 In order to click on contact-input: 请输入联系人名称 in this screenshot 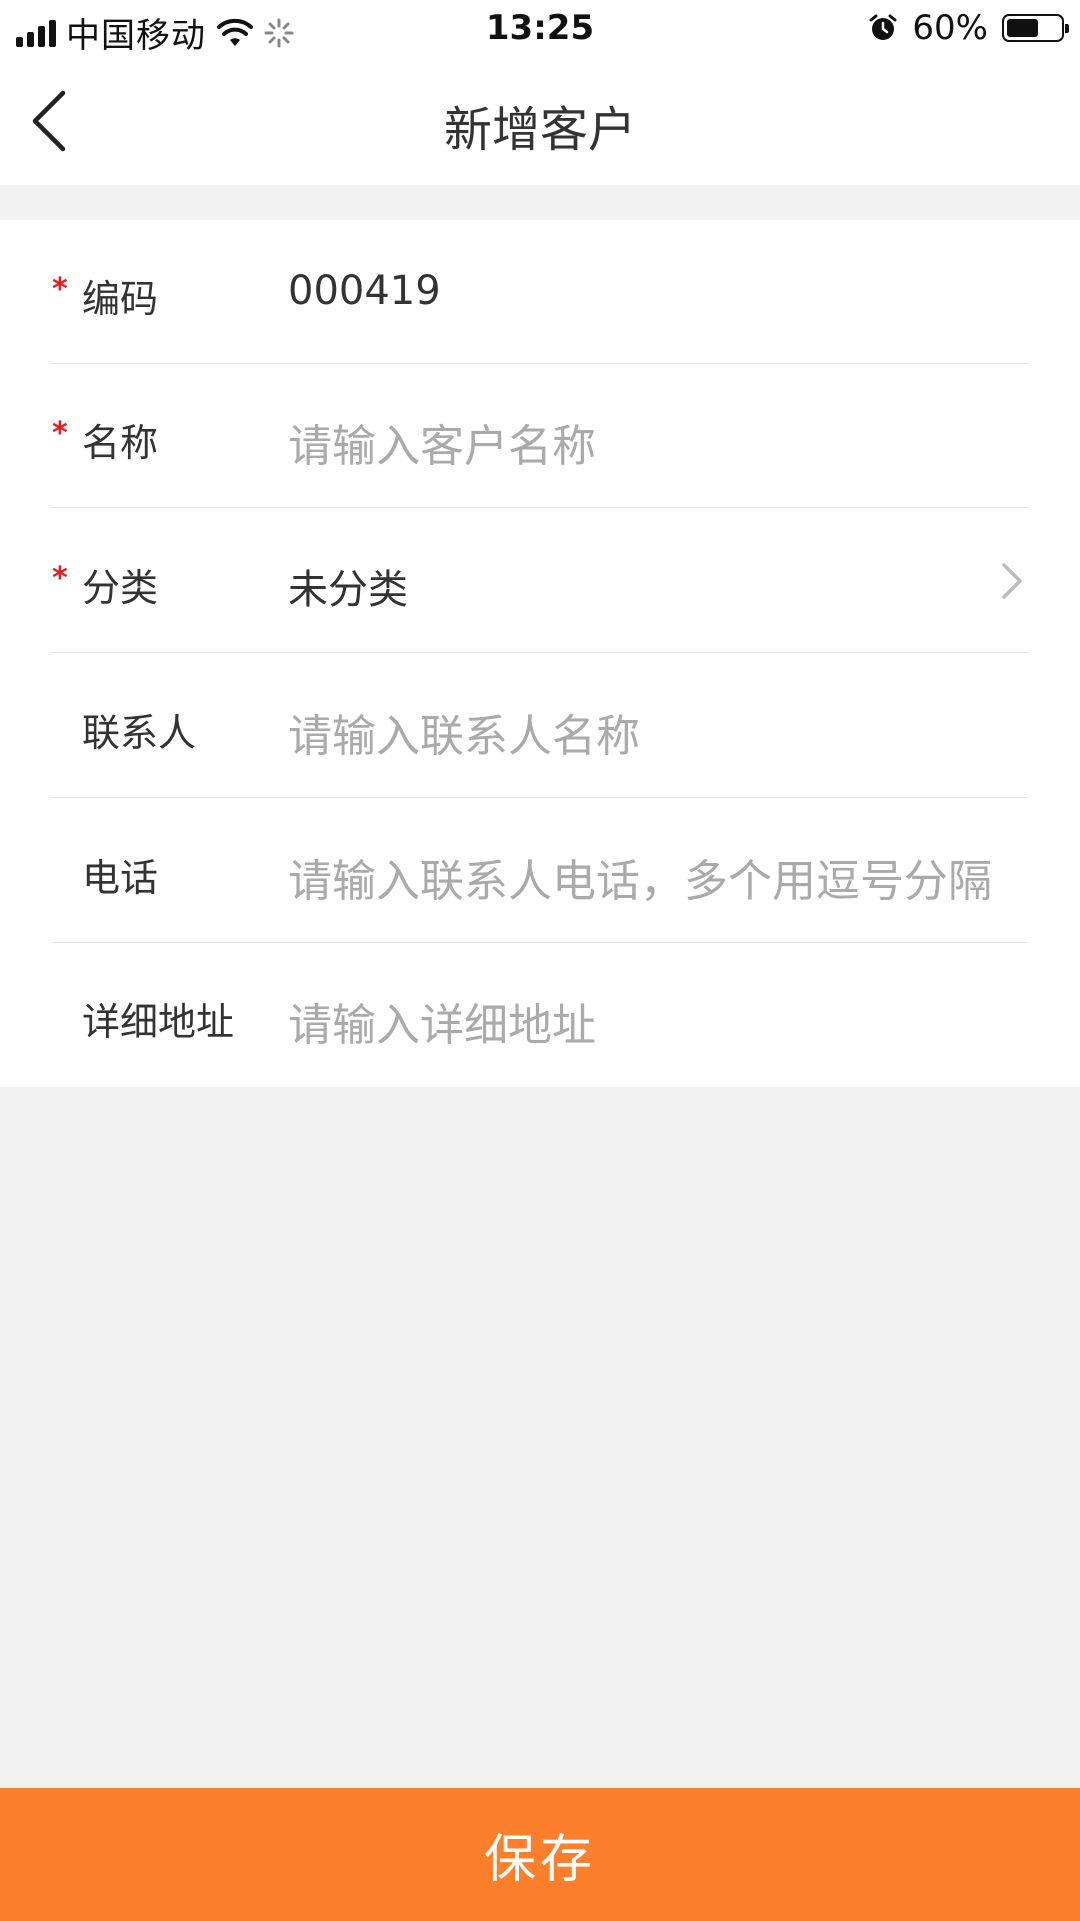, I will do `click(464, 732)`.